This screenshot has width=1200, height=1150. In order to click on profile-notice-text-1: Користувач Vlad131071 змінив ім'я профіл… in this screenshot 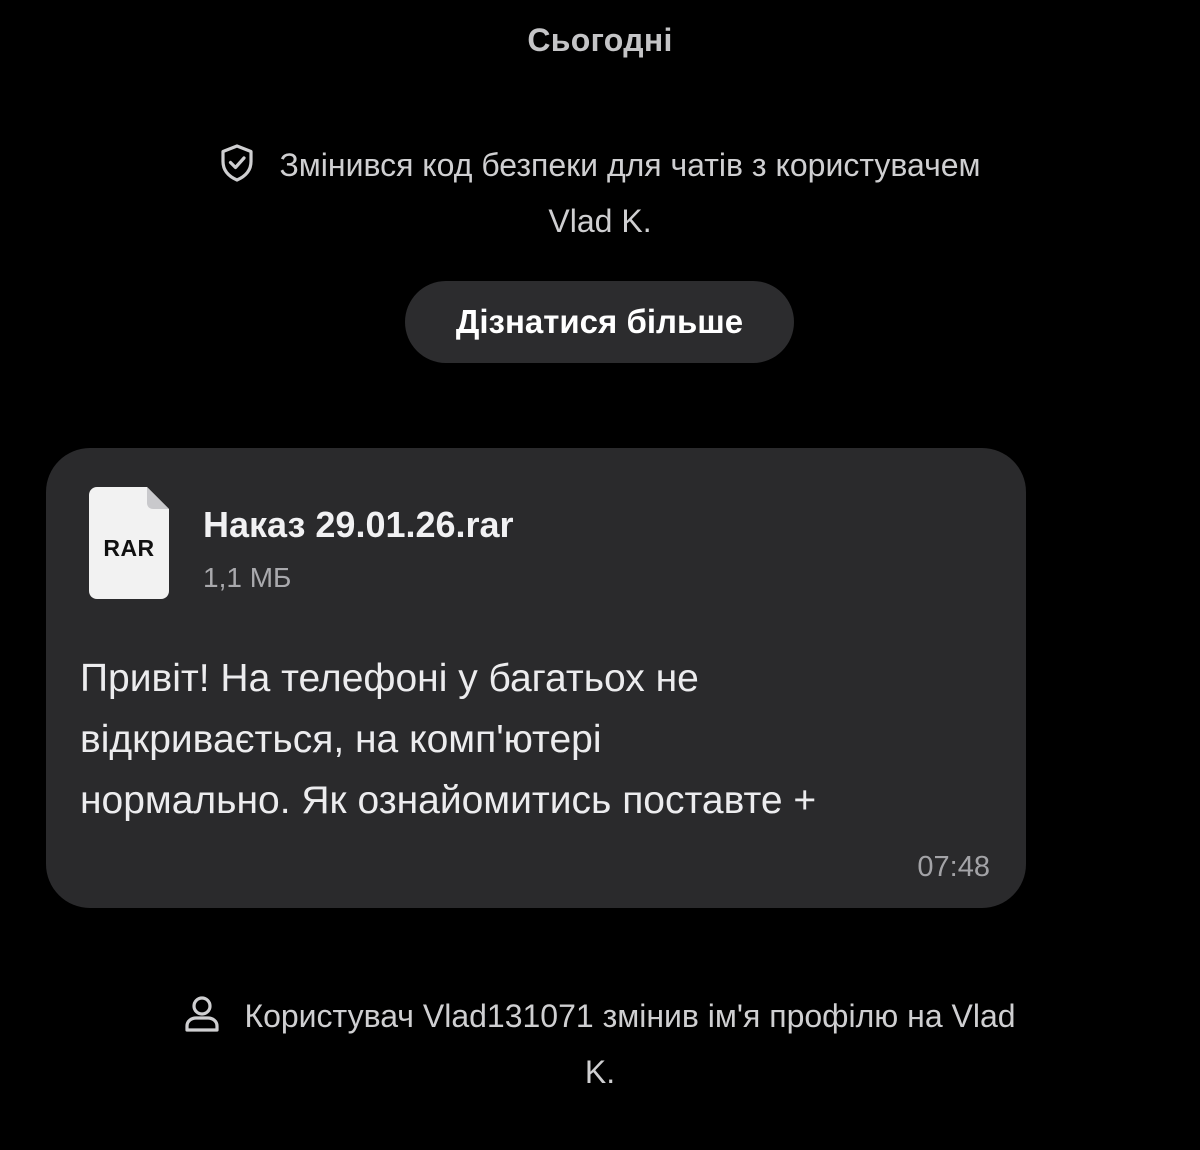, I will do `click(630, 1016)`.